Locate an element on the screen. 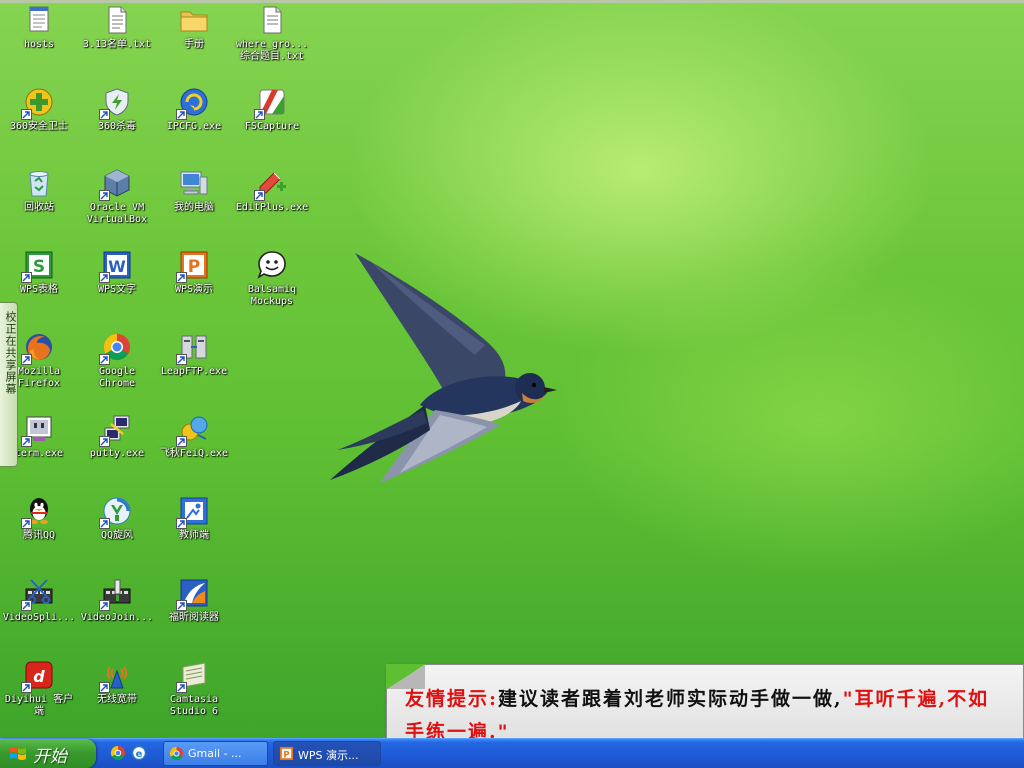 The width and height of the screenshot is (1024, 768). diyihui-client-icon: d is located at coordinates (38, 676).